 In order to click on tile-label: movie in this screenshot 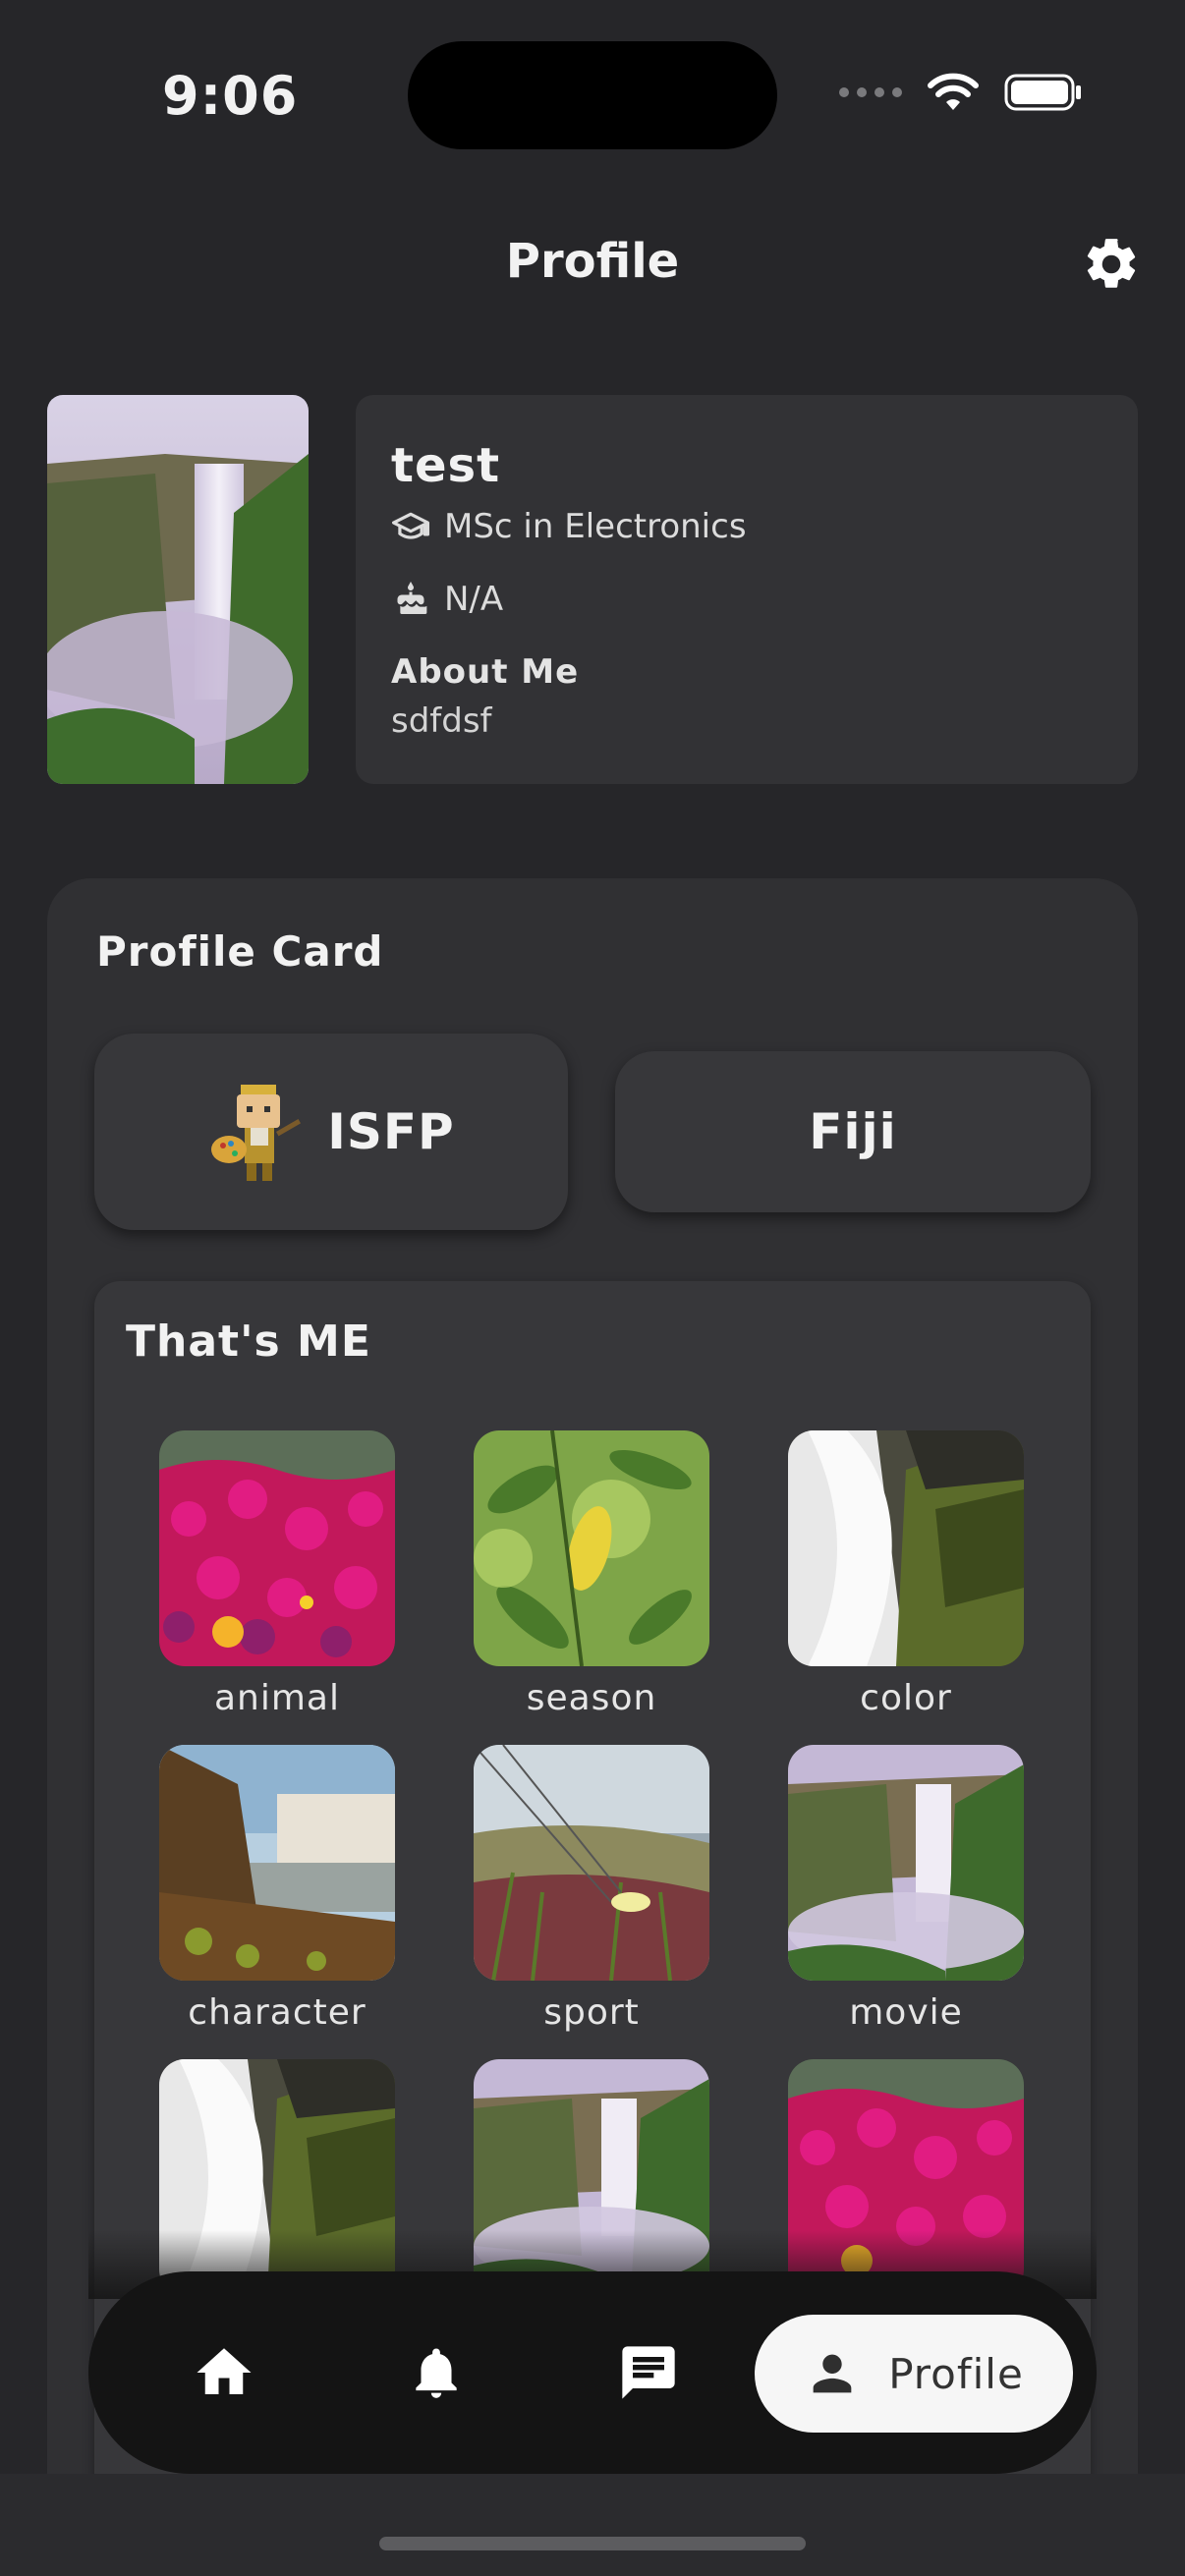, I will do `click(906, 2012)`.